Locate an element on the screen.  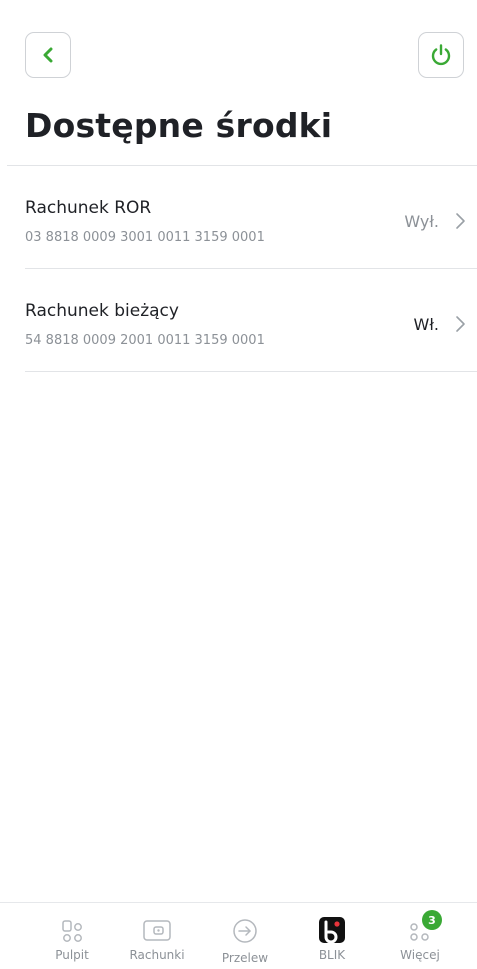
nav-item-pulpit: Pulpit is located at coordinates (72, 936).